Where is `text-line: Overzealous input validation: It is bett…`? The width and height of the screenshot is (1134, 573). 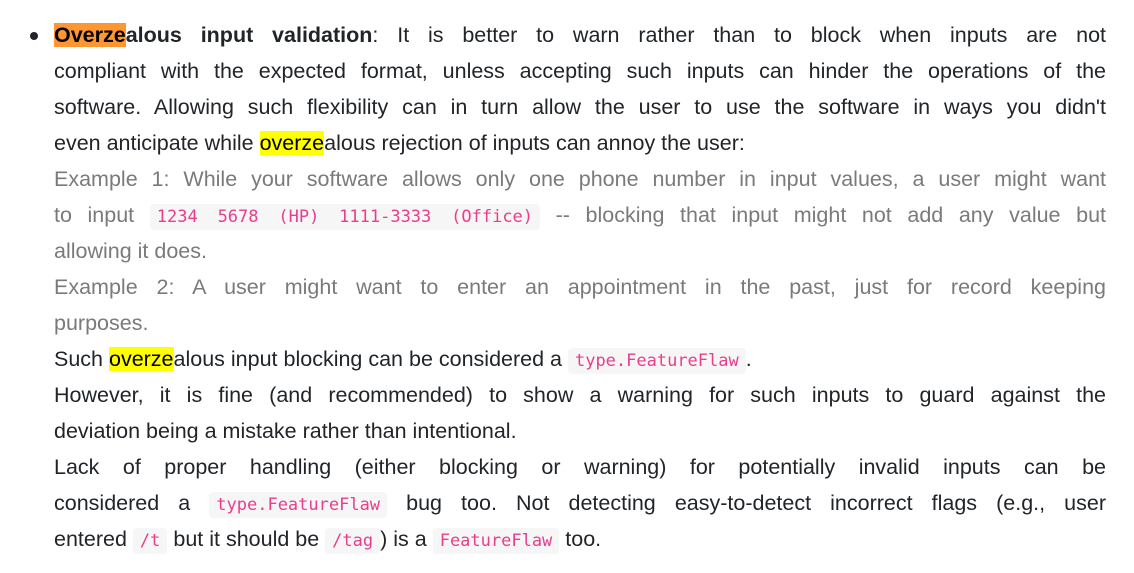 text-line: Overzealous input validation: It is bett… is located at coordinates (580, 35).